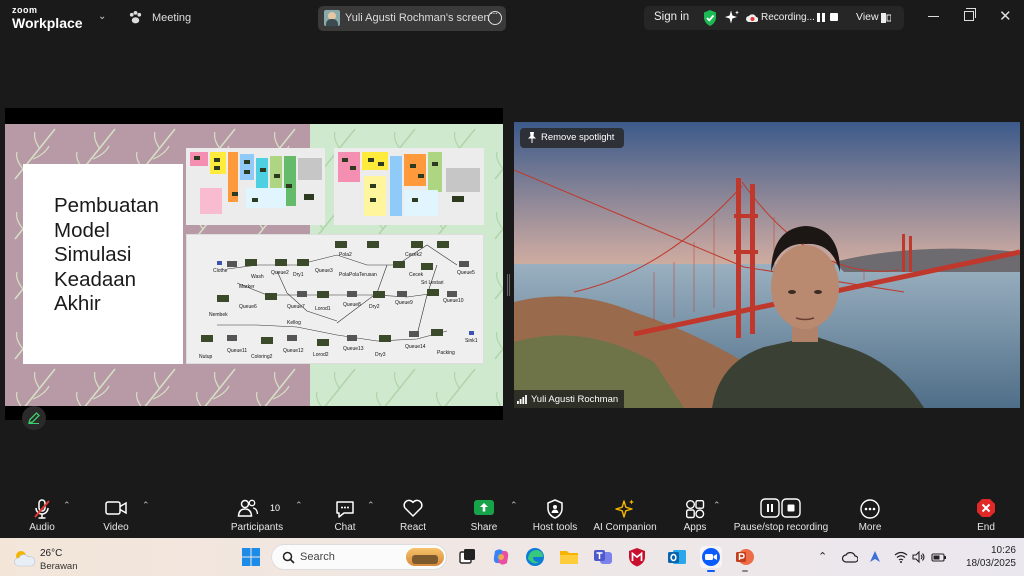  Describe the element at coordinates (834, 17) in the screenshot. I see `stop-recording-button` at that location.